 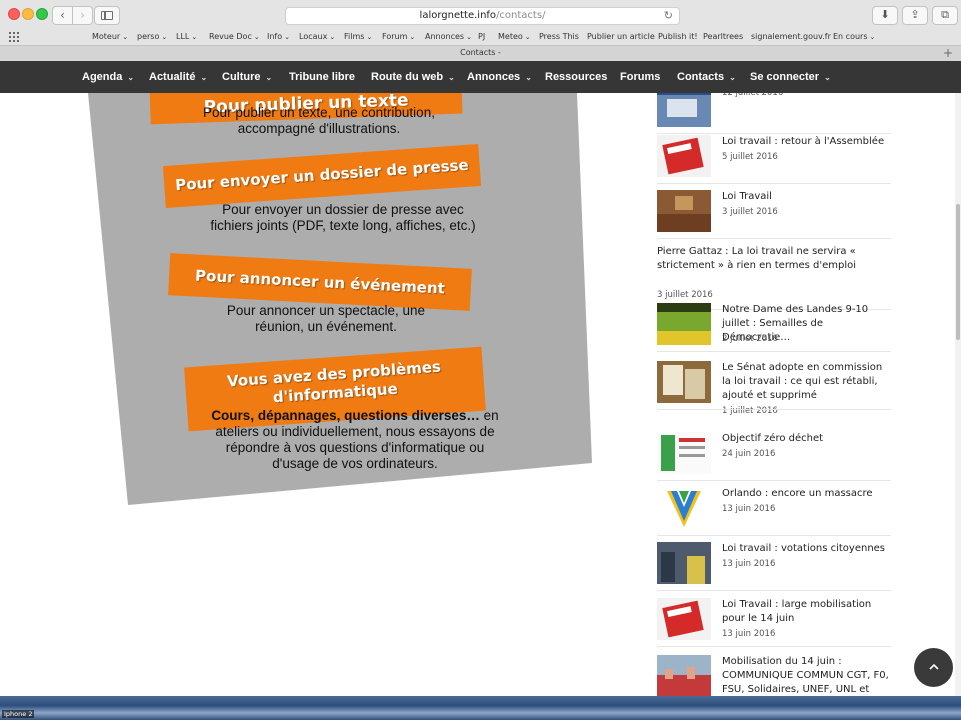 I want to click on post-date: 12 juillet 2016, so click(x=753, y=95).